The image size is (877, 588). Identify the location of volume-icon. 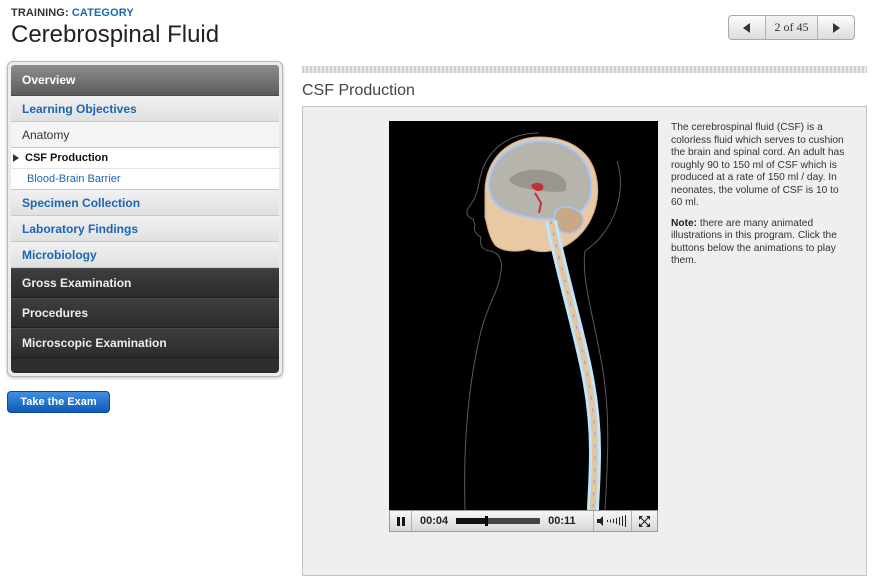
(611, 521).